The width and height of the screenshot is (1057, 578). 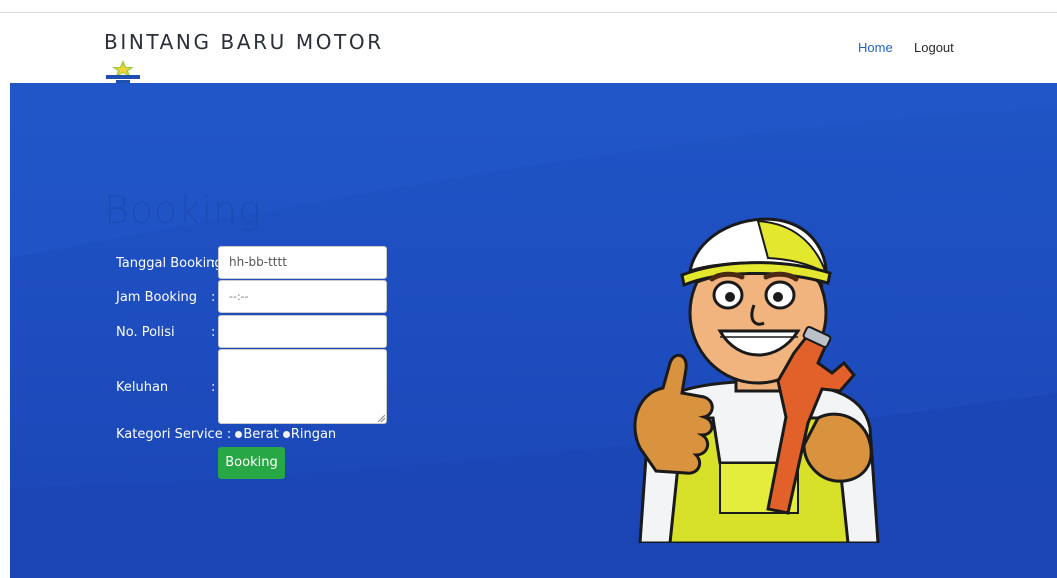 I want to click on colon-keluhan: :, so click(x=213, y=387).